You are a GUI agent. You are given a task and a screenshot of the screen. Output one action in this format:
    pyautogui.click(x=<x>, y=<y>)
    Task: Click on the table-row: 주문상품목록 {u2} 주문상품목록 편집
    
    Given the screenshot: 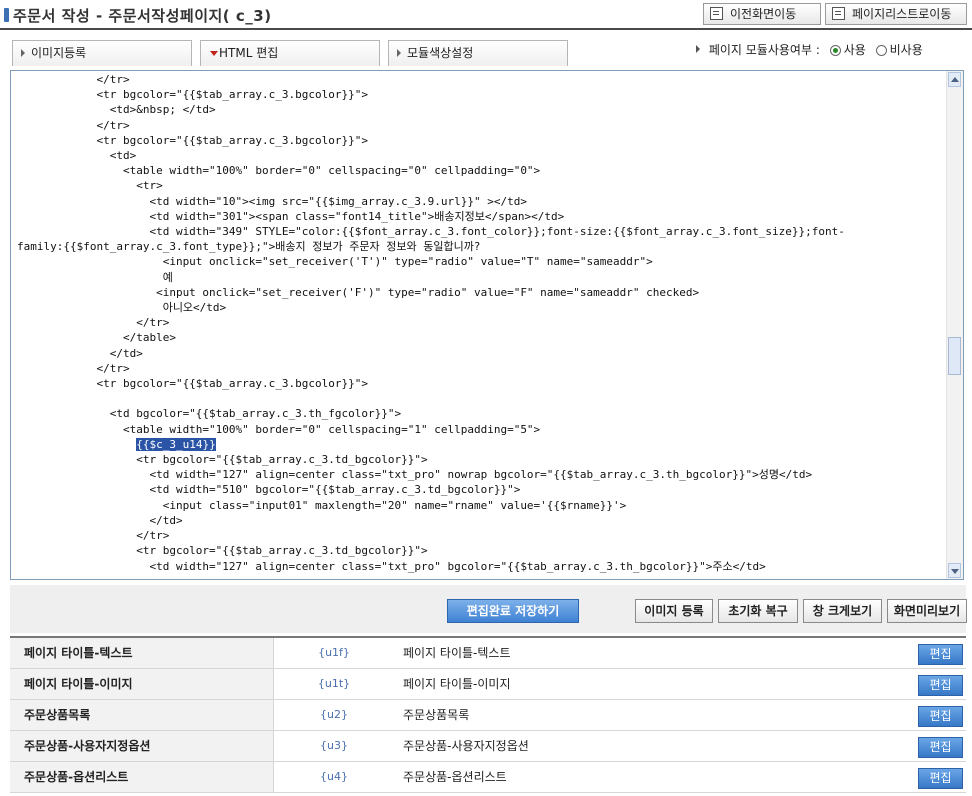 What is the action you would take?
    pyautogui.click(x=488, y=715)
    